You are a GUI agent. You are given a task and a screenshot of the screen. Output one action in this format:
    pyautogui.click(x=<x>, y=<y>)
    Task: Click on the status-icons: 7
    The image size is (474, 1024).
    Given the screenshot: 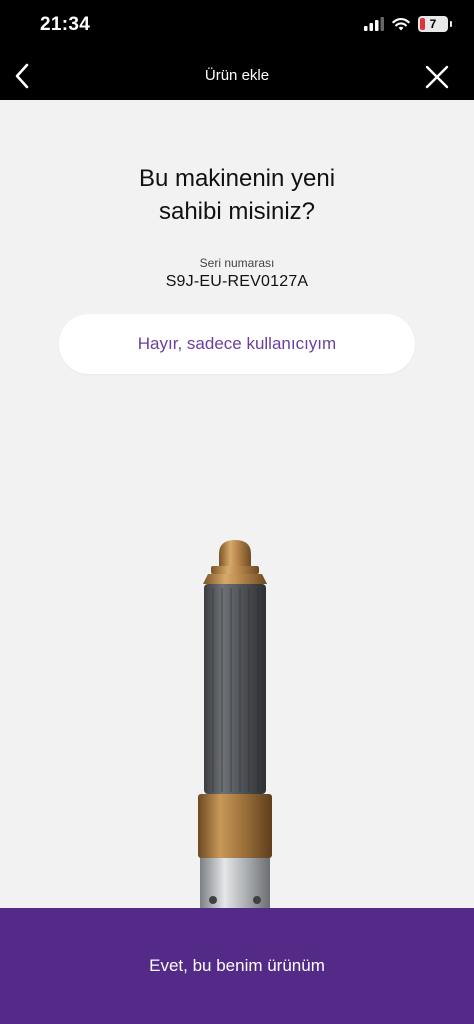 What is the action you would take?
    pyautogui.click(x=408, y=24)
    